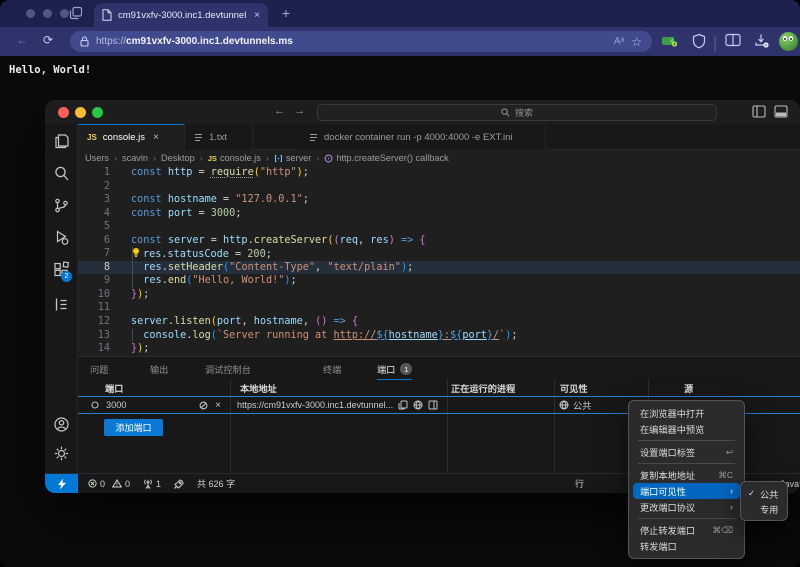 Image resolution: width=800 pixels, height=567 pixels. I want to click on code-line: 3 const hostname = "127.0.0.1";, so click(439, 200).